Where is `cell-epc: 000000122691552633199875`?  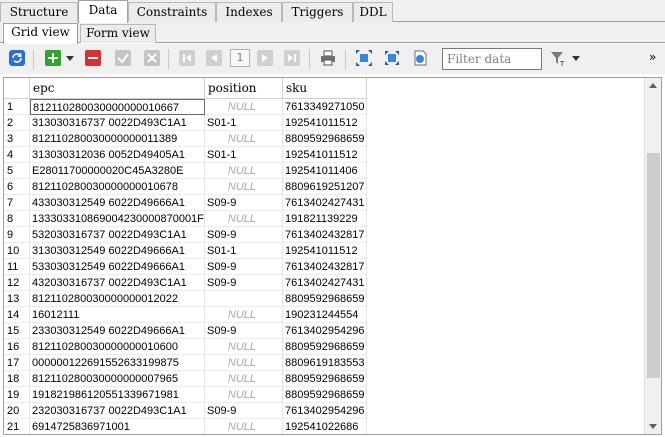 cell-epc: 000000122691552633199875 is located at coordinates (117, 363).